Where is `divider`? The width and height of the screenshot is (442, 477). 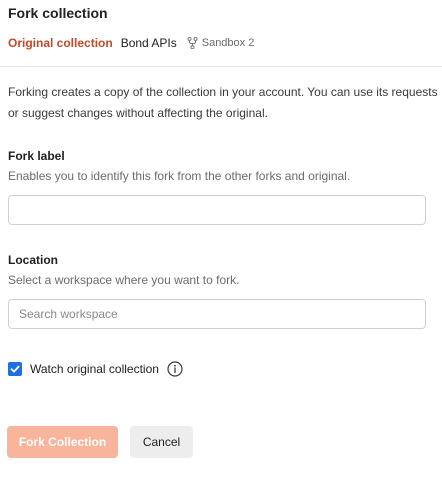 divider is located at coordinates (221, 66).